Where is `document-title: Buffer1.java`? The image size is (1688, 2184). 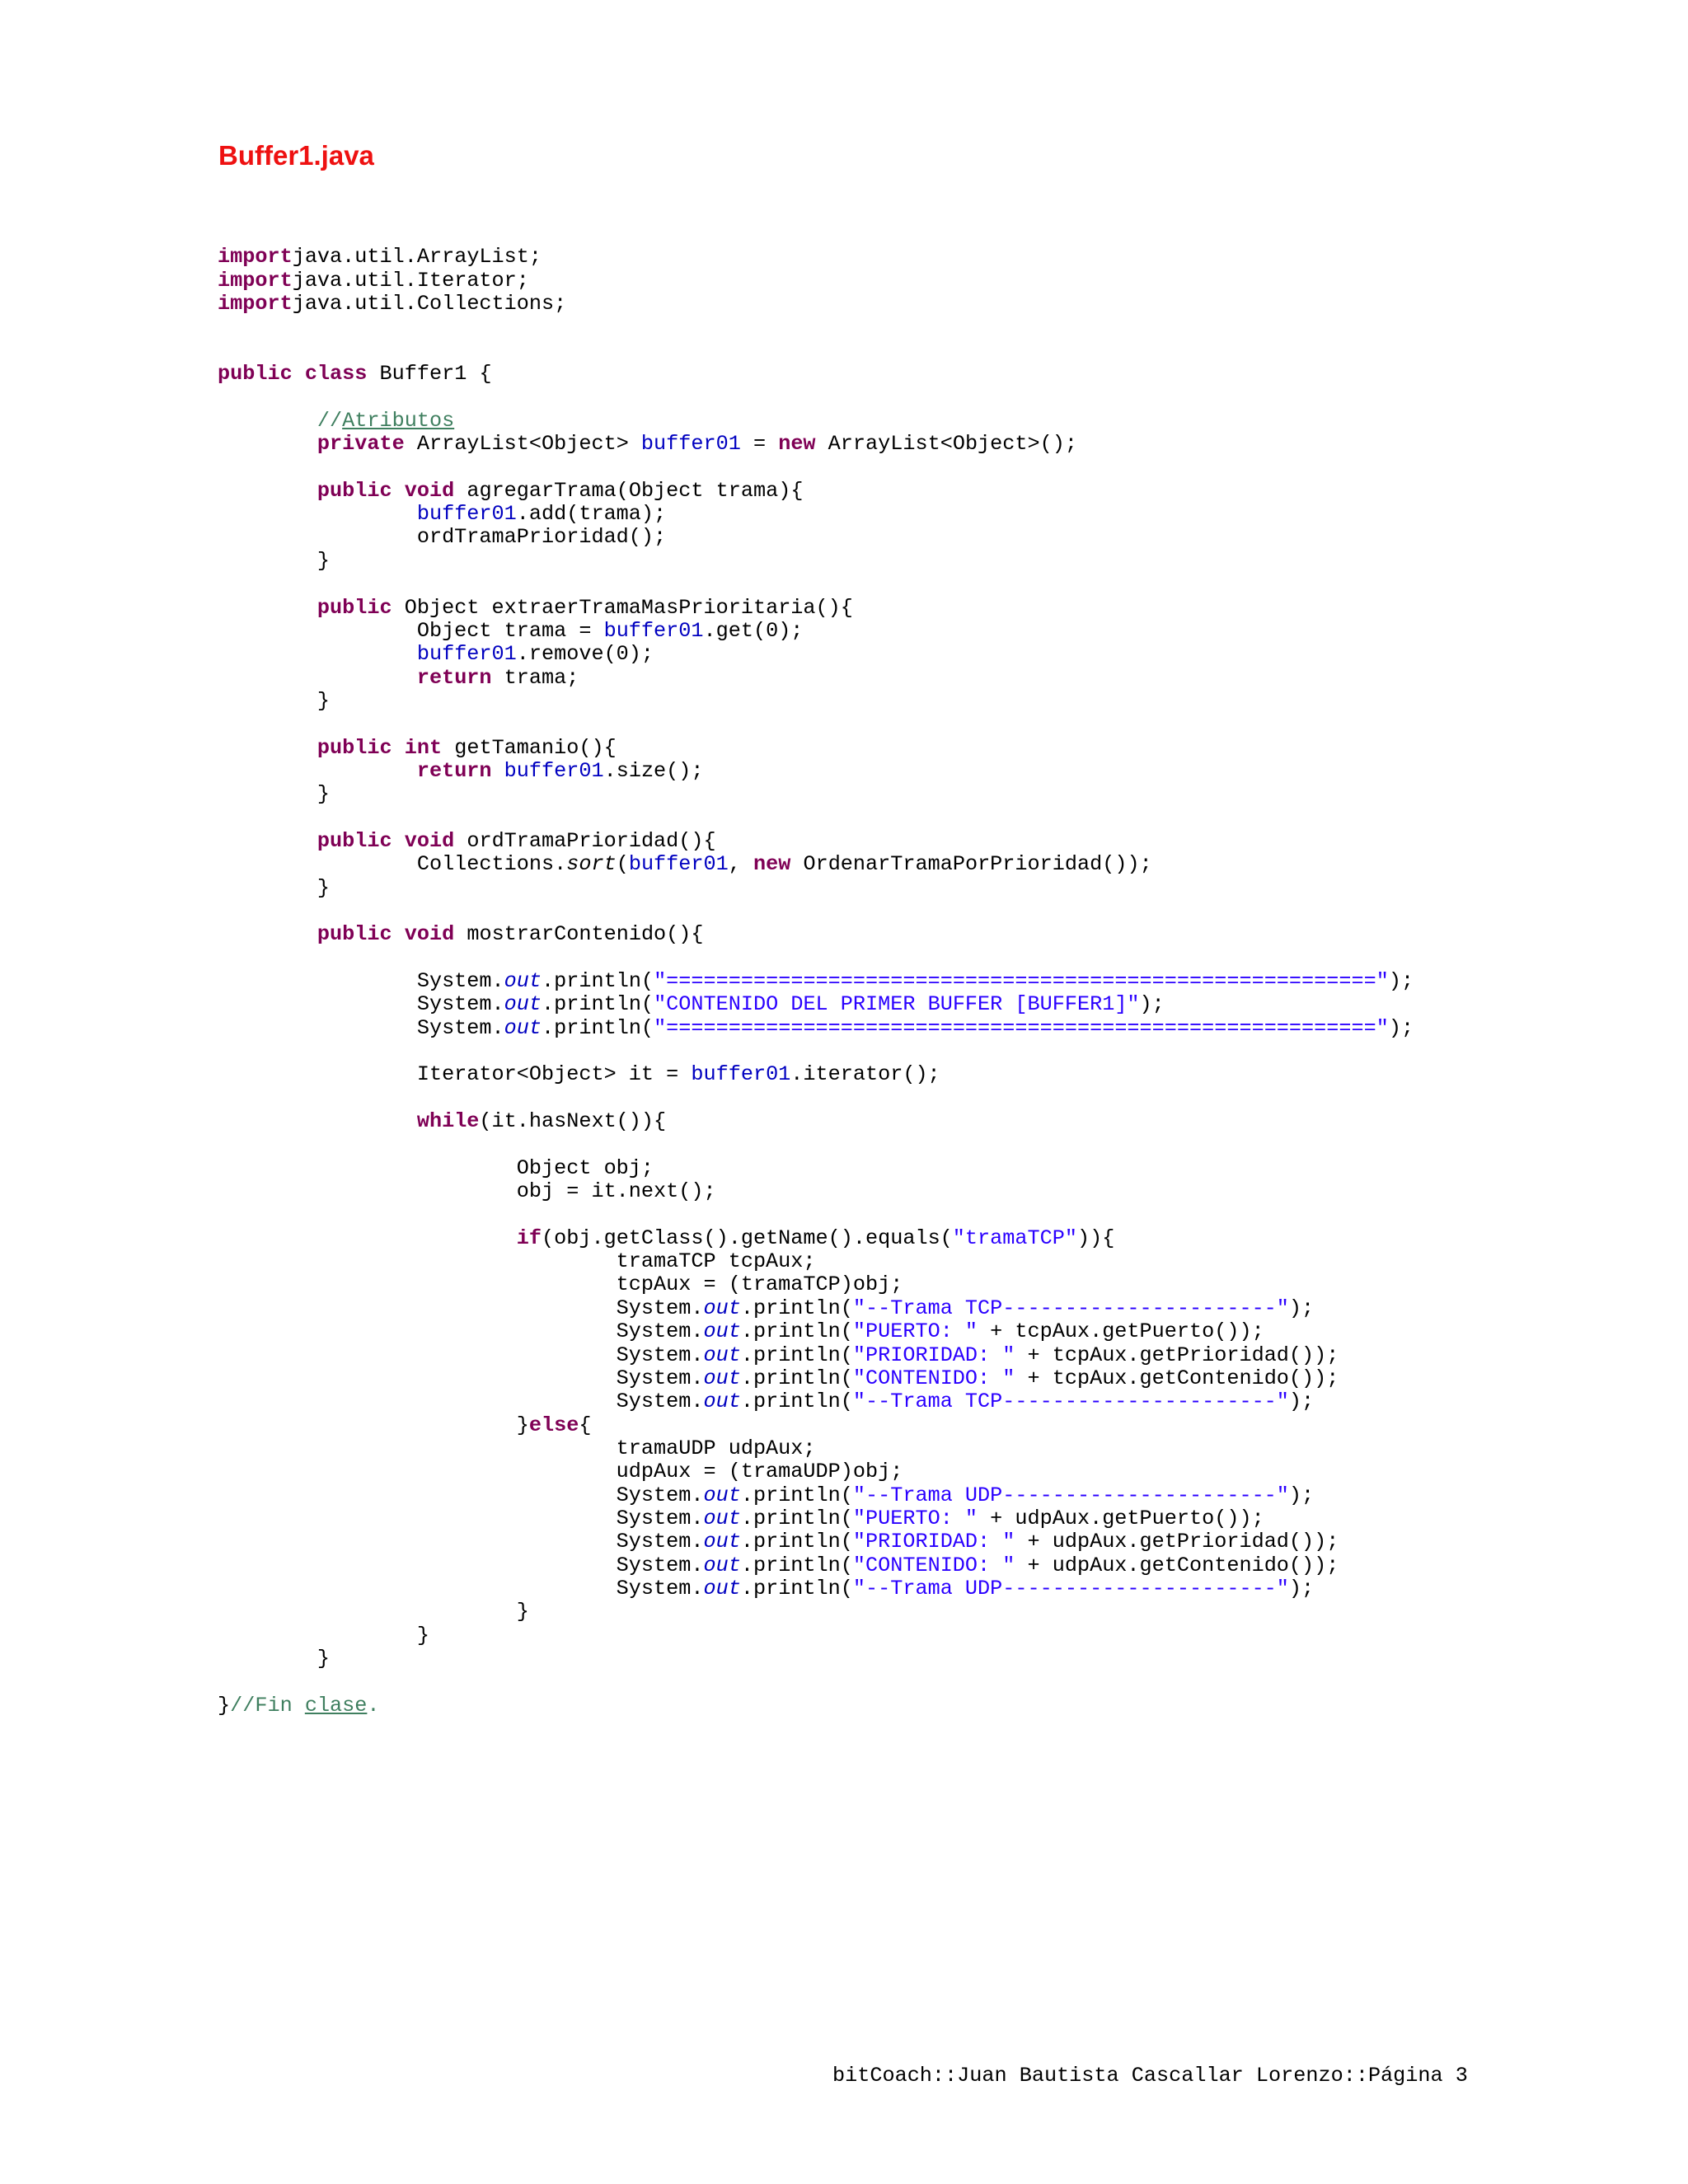 document-title: Buffer1.java is located at coordinates (296, 155).